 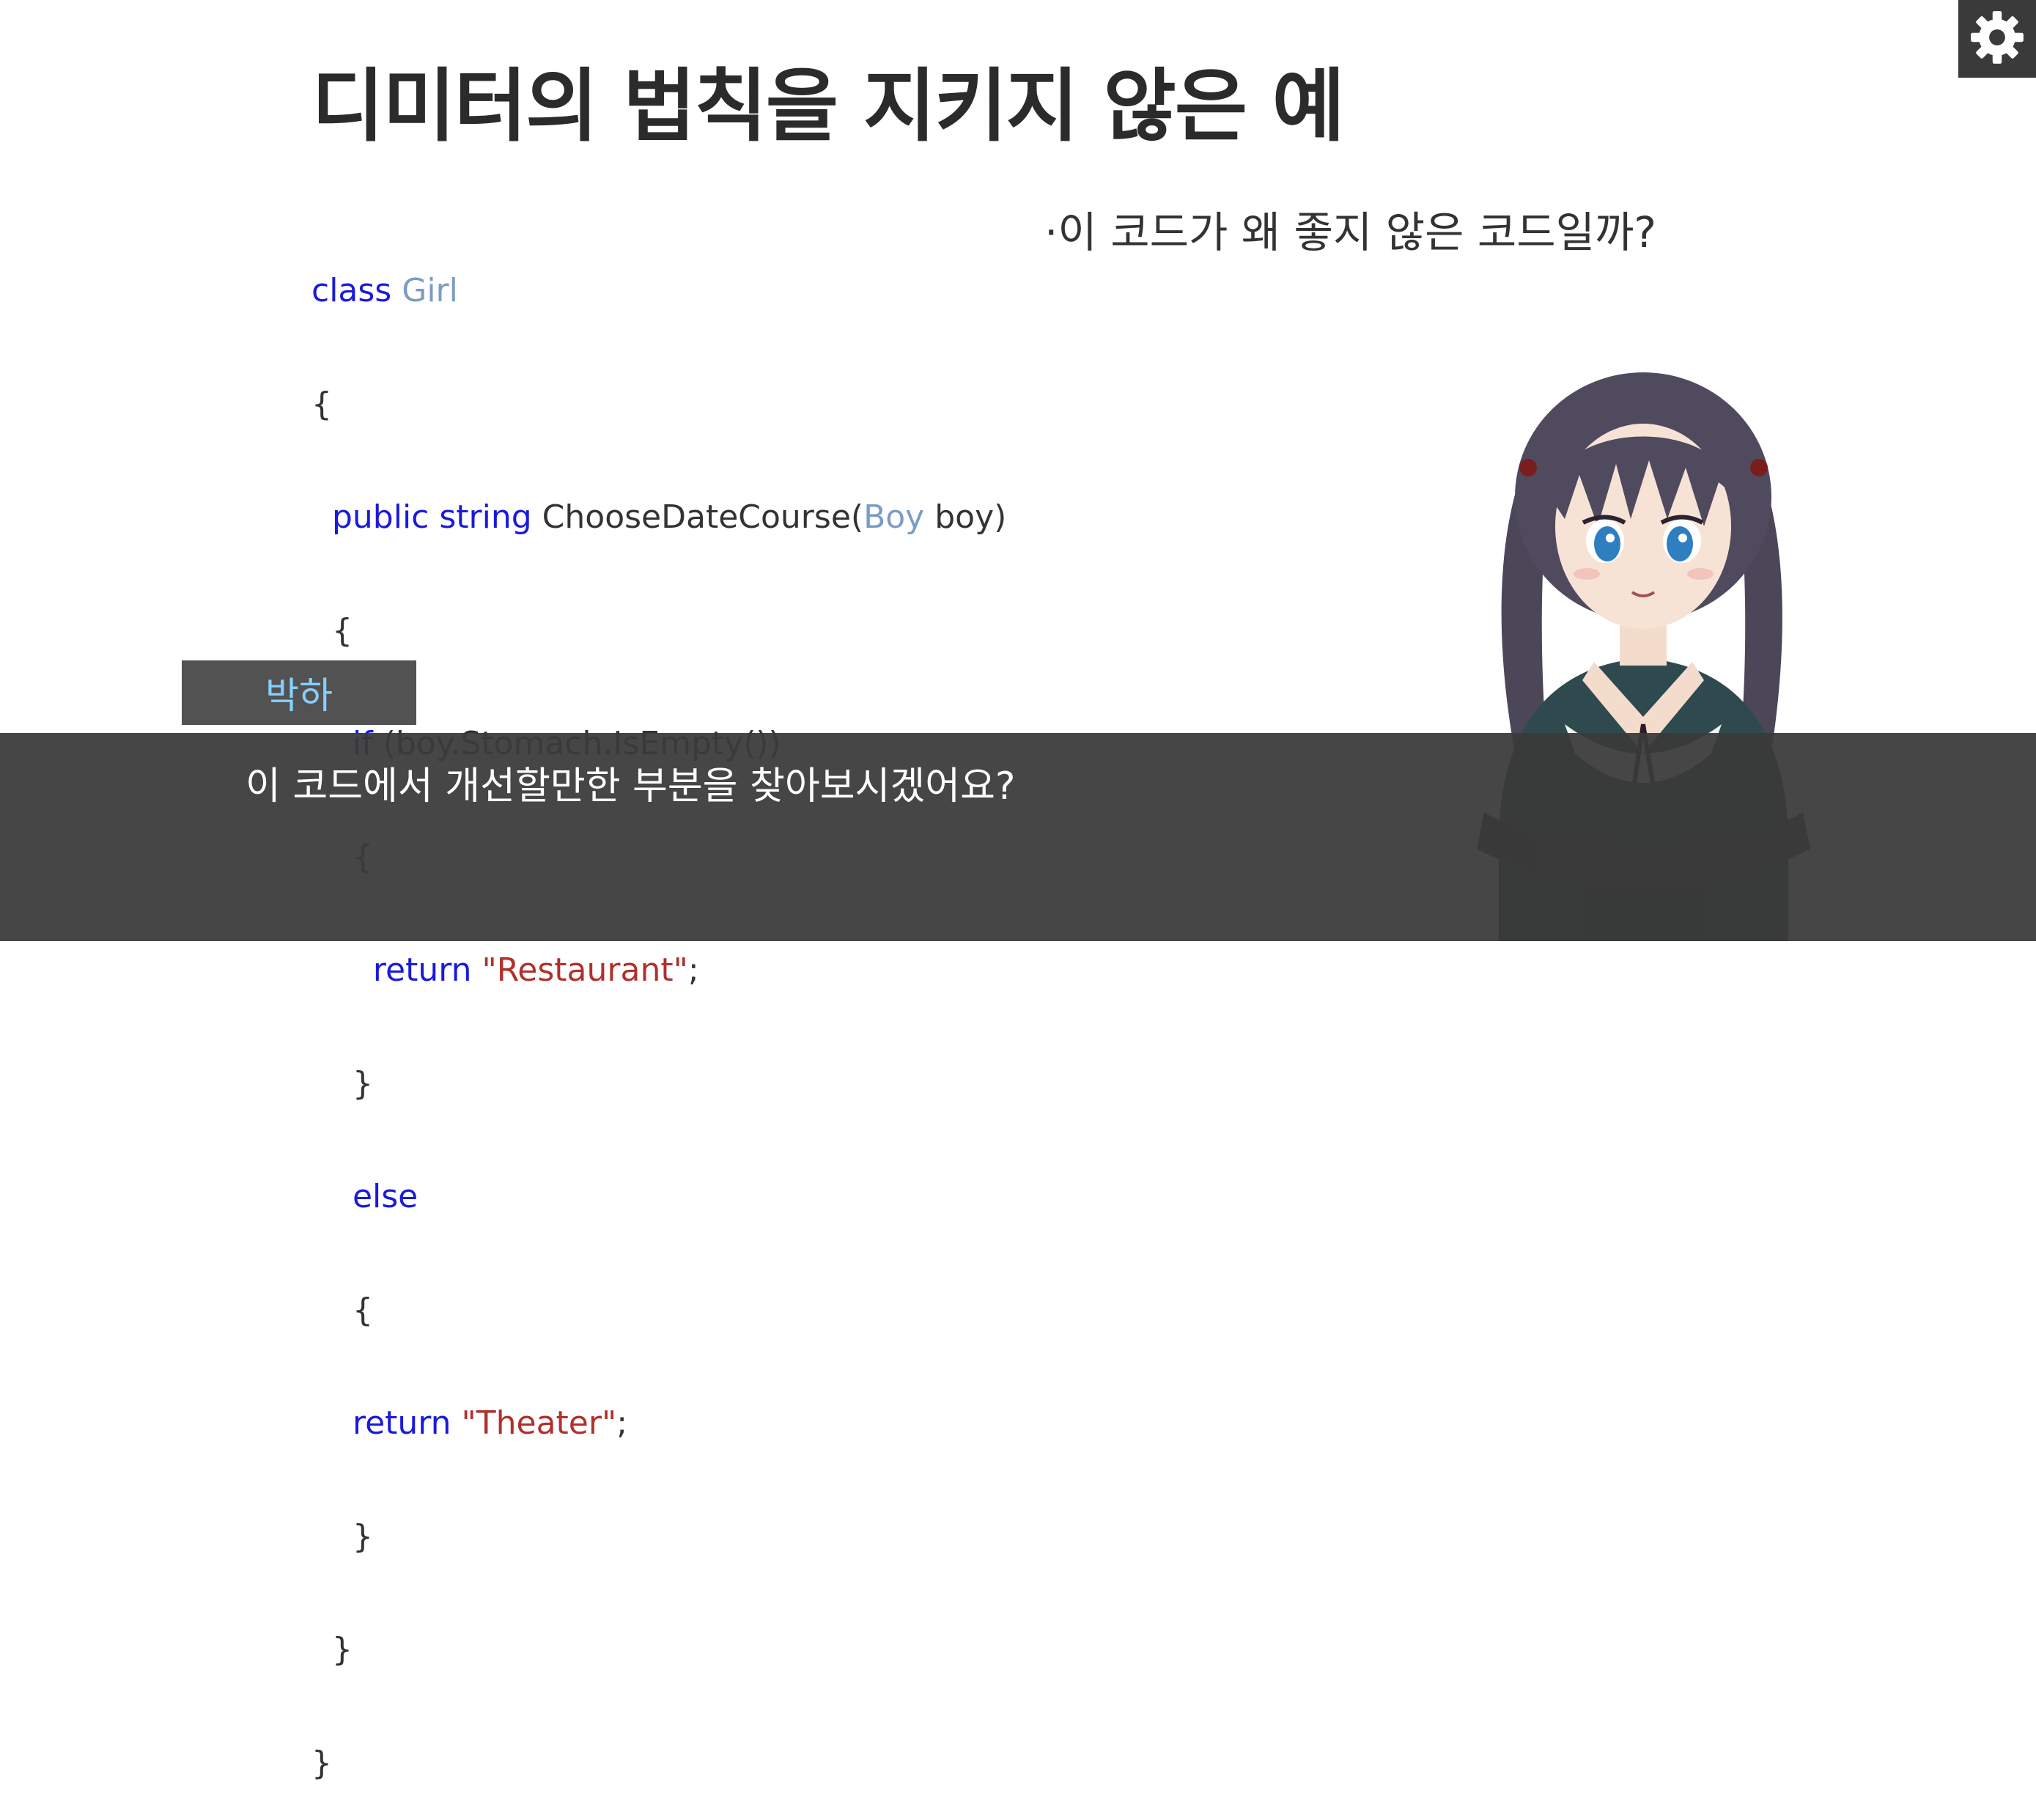 What do you see at coordinates (585, 970) in the screenshot?
I see `code-string: "Restaurant"` at bounding box center [585, 970].